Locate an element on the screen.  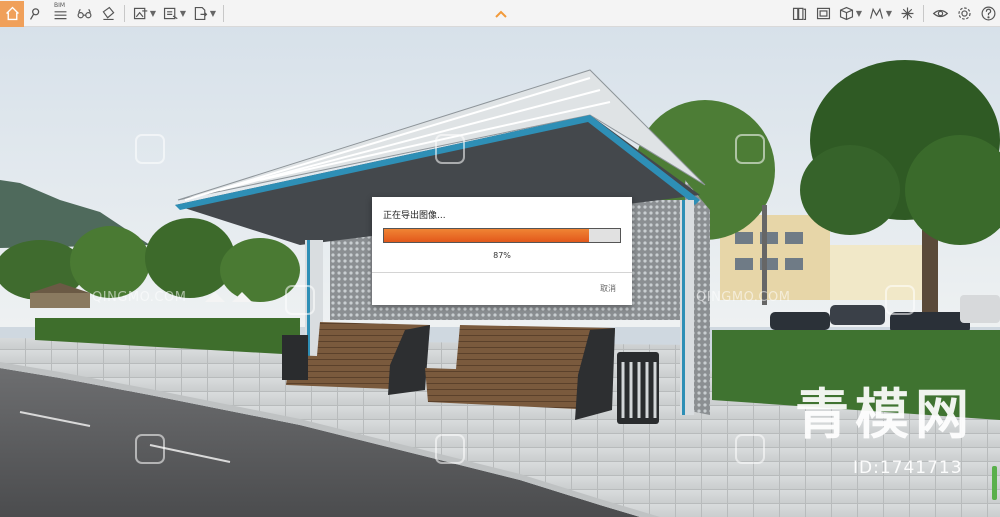
material-button is located at coordinates (108, 14).